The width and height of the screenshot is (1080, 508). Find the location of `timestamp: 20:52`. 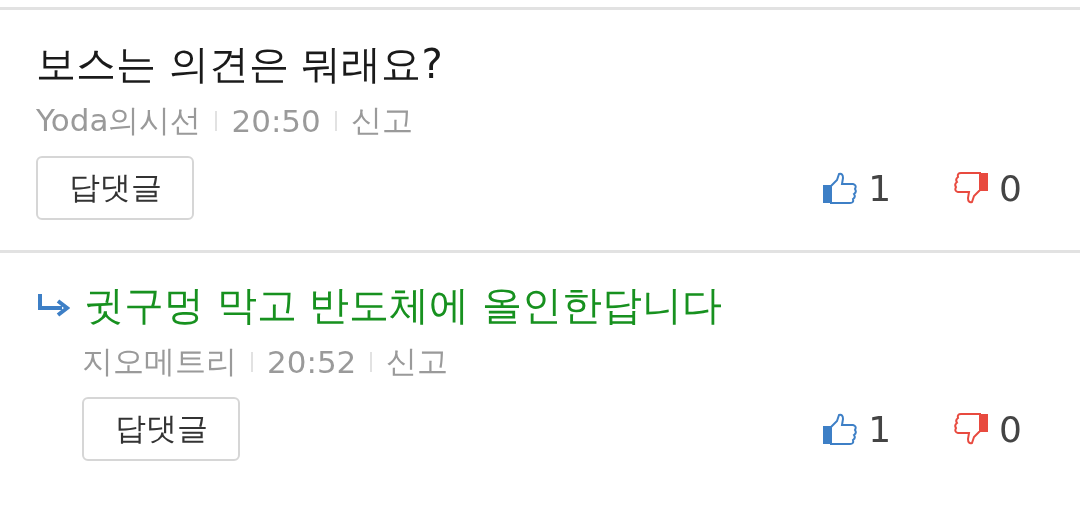

timestamp: 20:52 is located at coordinates (312, 362).